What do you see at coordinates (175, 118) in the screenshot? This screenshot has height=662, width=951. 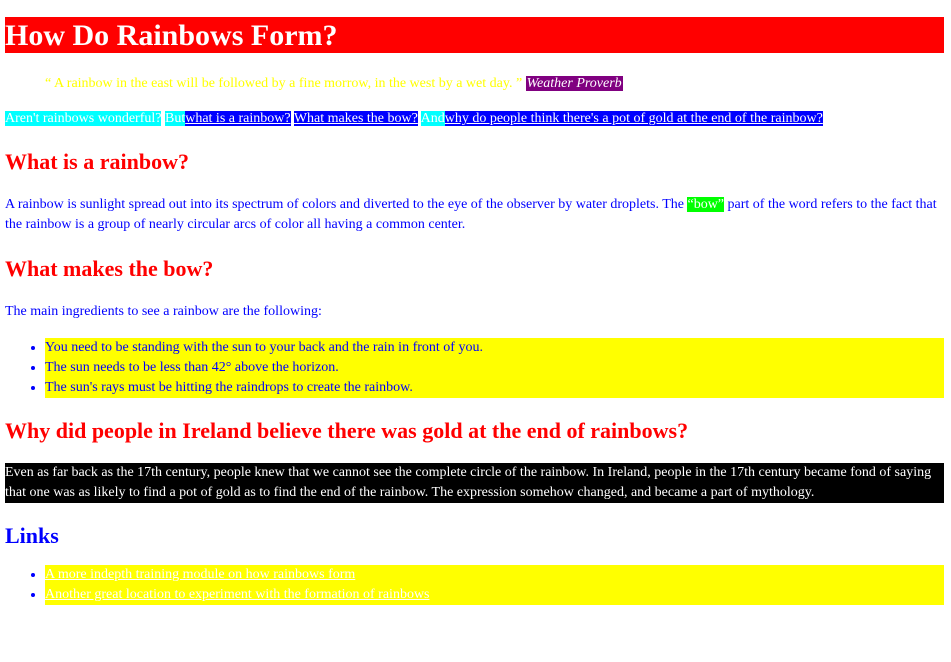 I see `nav-but-text: But` at bounding box center [175, 118].